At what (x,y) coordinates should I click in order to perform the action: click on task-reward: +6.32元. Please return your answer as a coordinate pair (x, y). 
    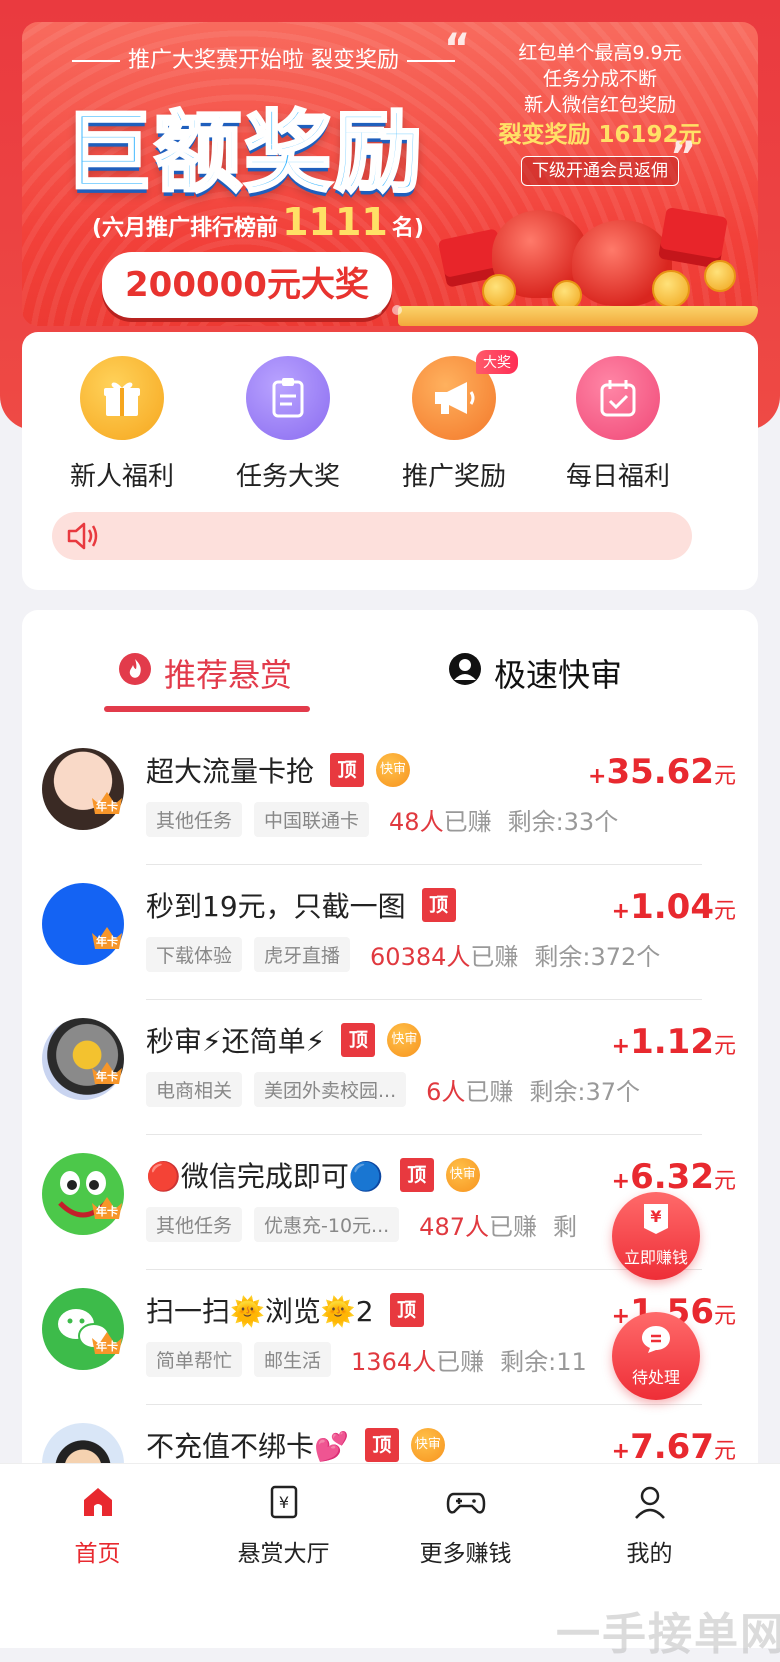
    Looking at the image, I should click on (673, 1177).